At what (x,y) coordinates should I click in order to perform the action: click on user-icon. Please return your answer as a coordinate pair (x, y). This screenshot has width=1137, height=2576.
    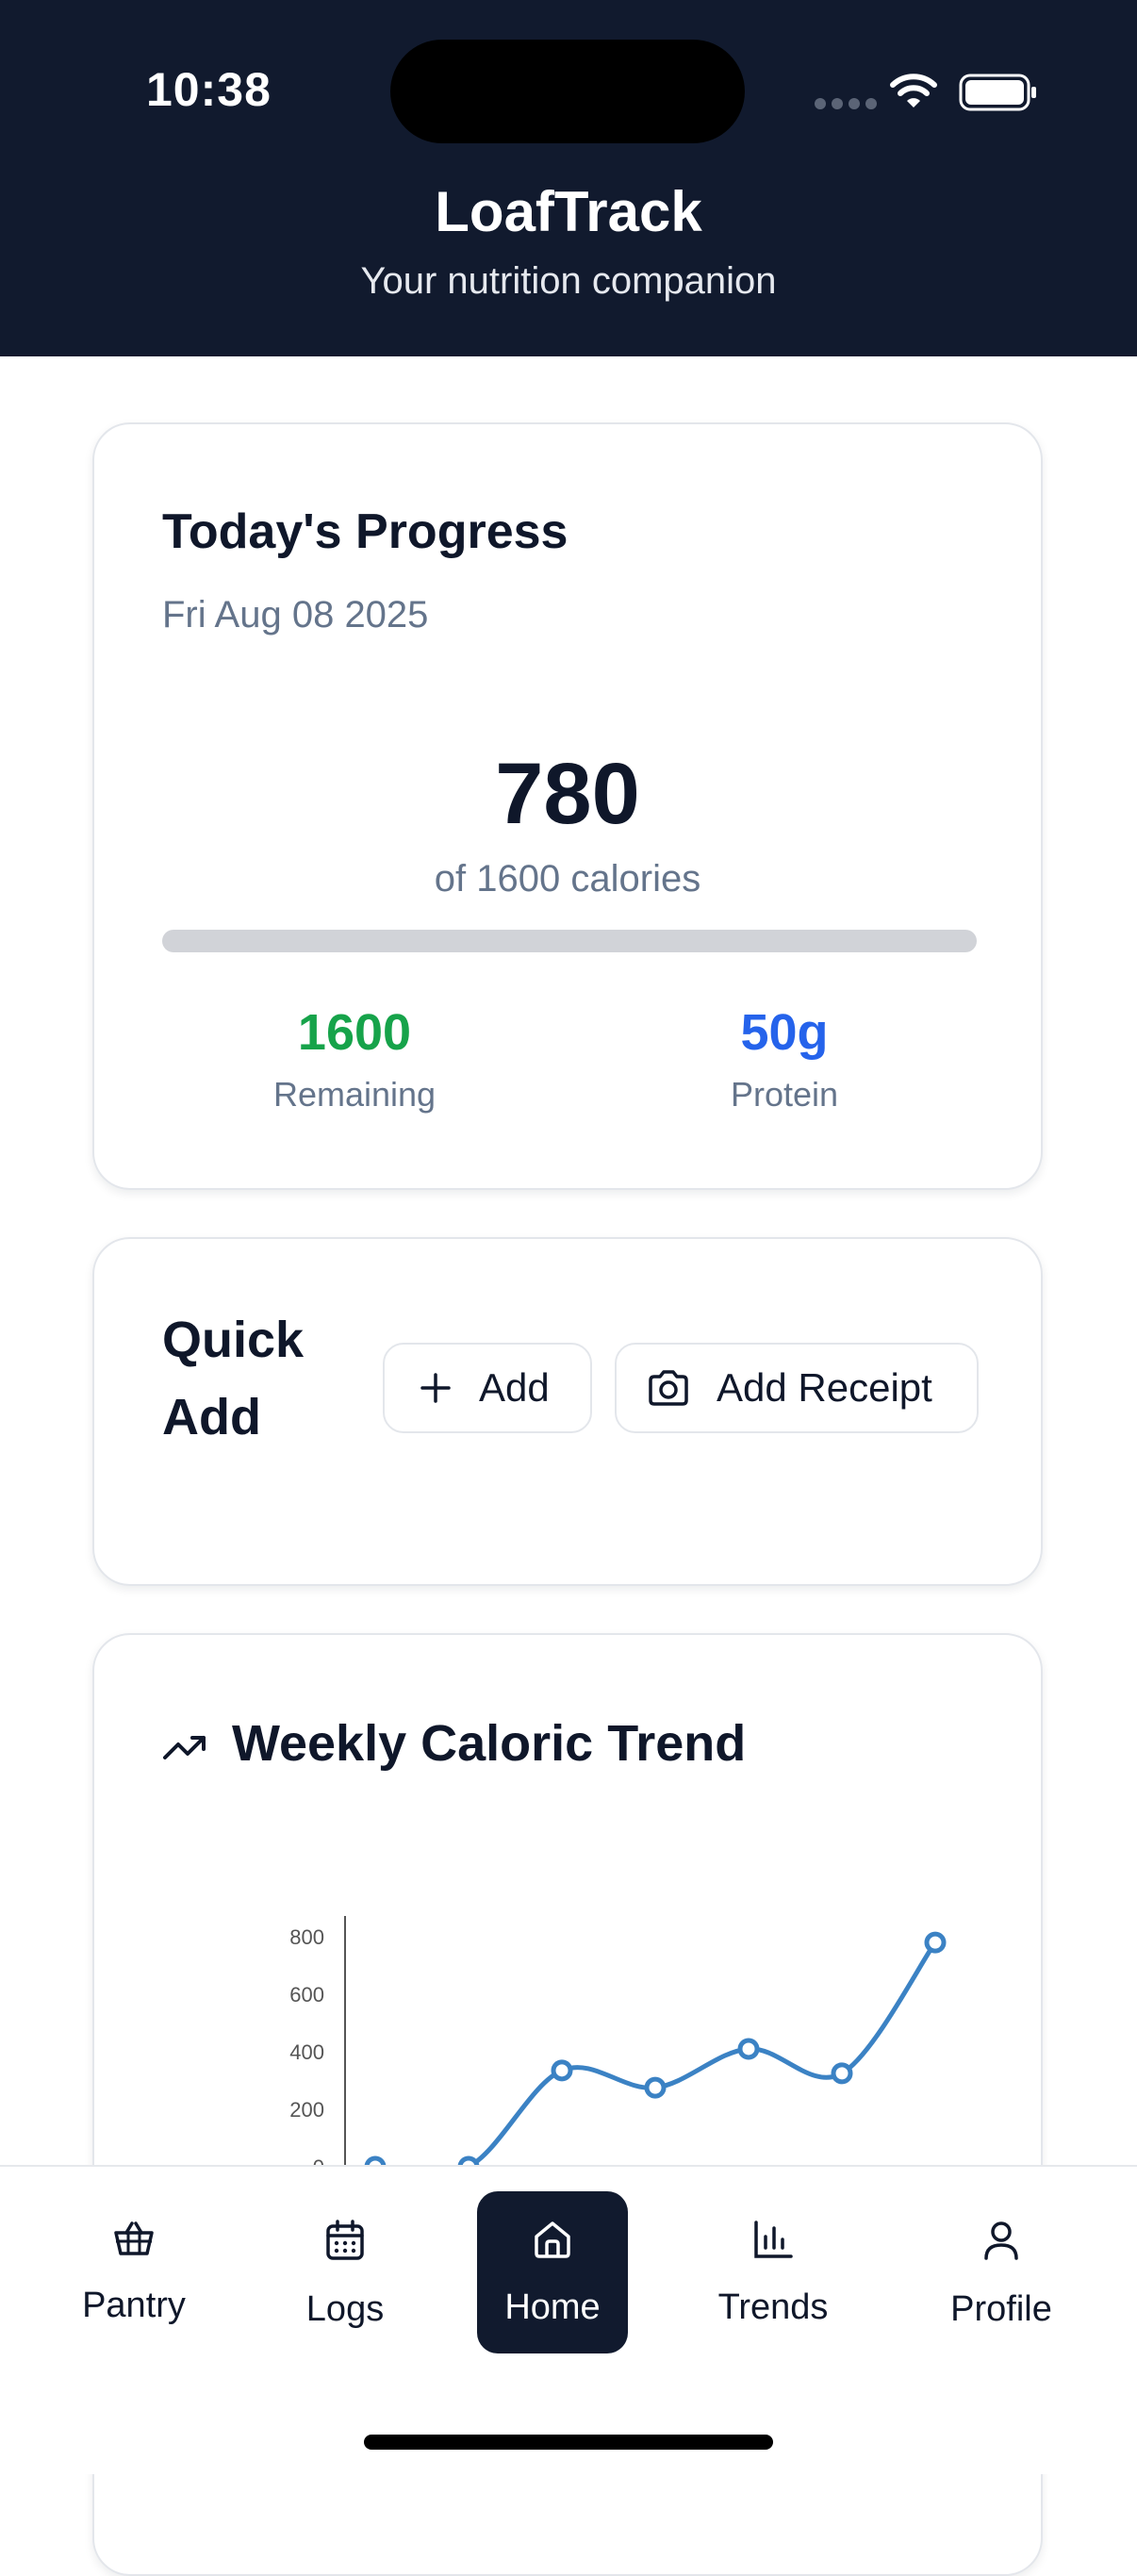
    Looking at the image, I should click on (1001, 2240).